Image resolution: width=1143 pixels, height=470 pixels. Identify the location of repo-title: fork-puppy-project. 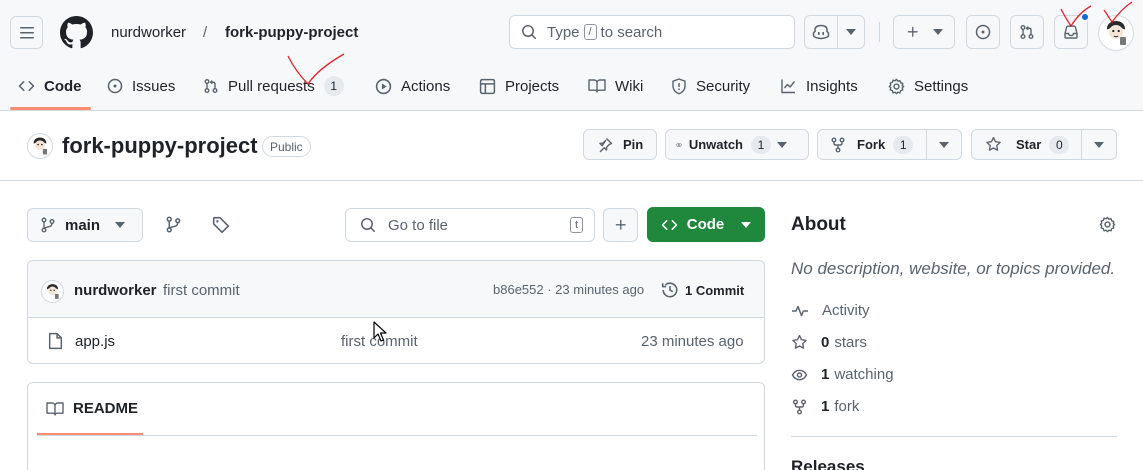
(160, 146).